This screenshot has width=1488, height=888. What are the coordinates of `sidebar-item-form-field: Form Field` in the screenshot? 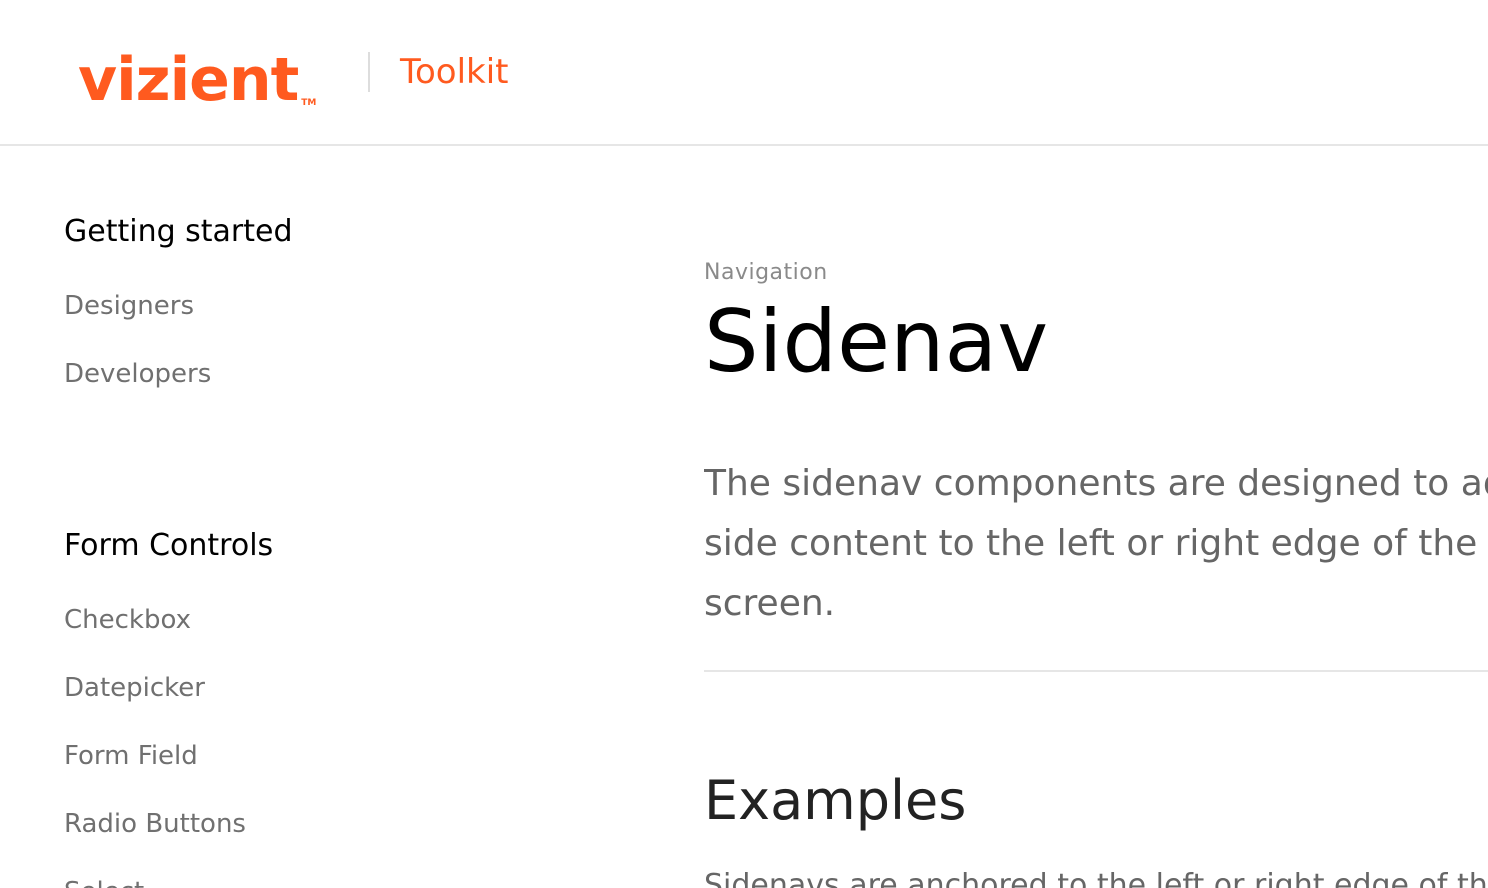 It's located at (344, 756).